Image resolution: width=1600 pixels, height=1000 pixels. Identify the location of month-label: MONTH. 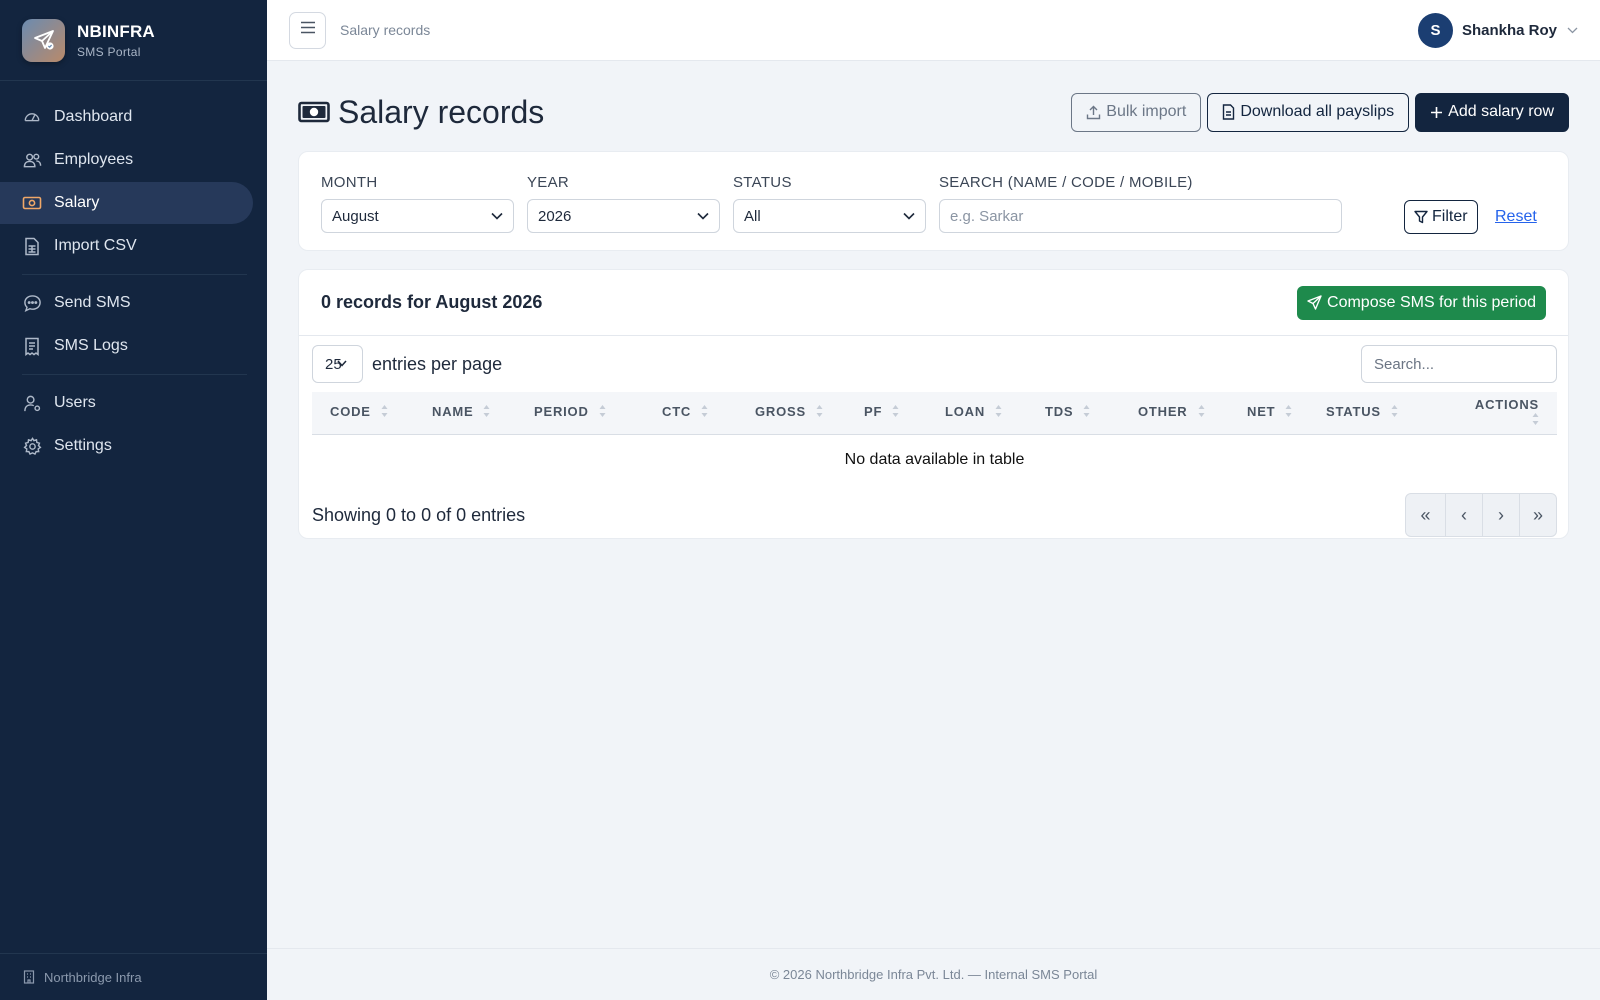
(349, 182).